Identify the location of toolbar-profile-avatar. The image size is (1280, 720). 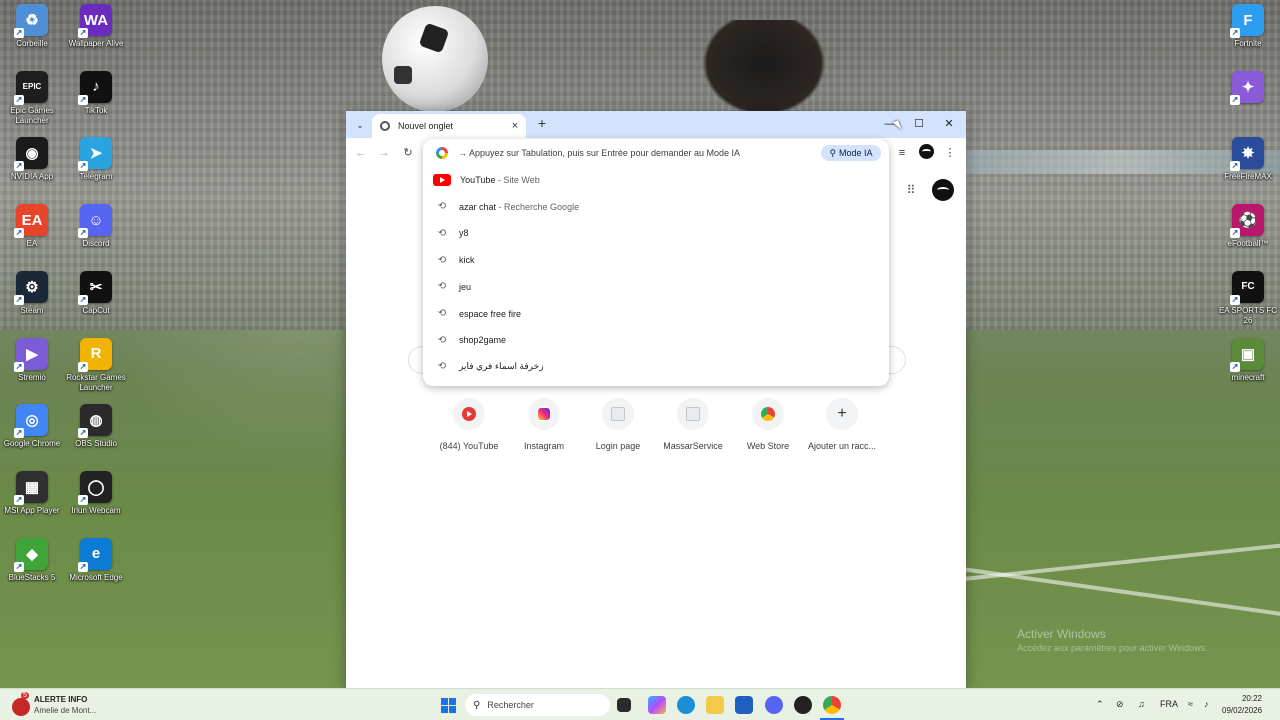
(926, 151).